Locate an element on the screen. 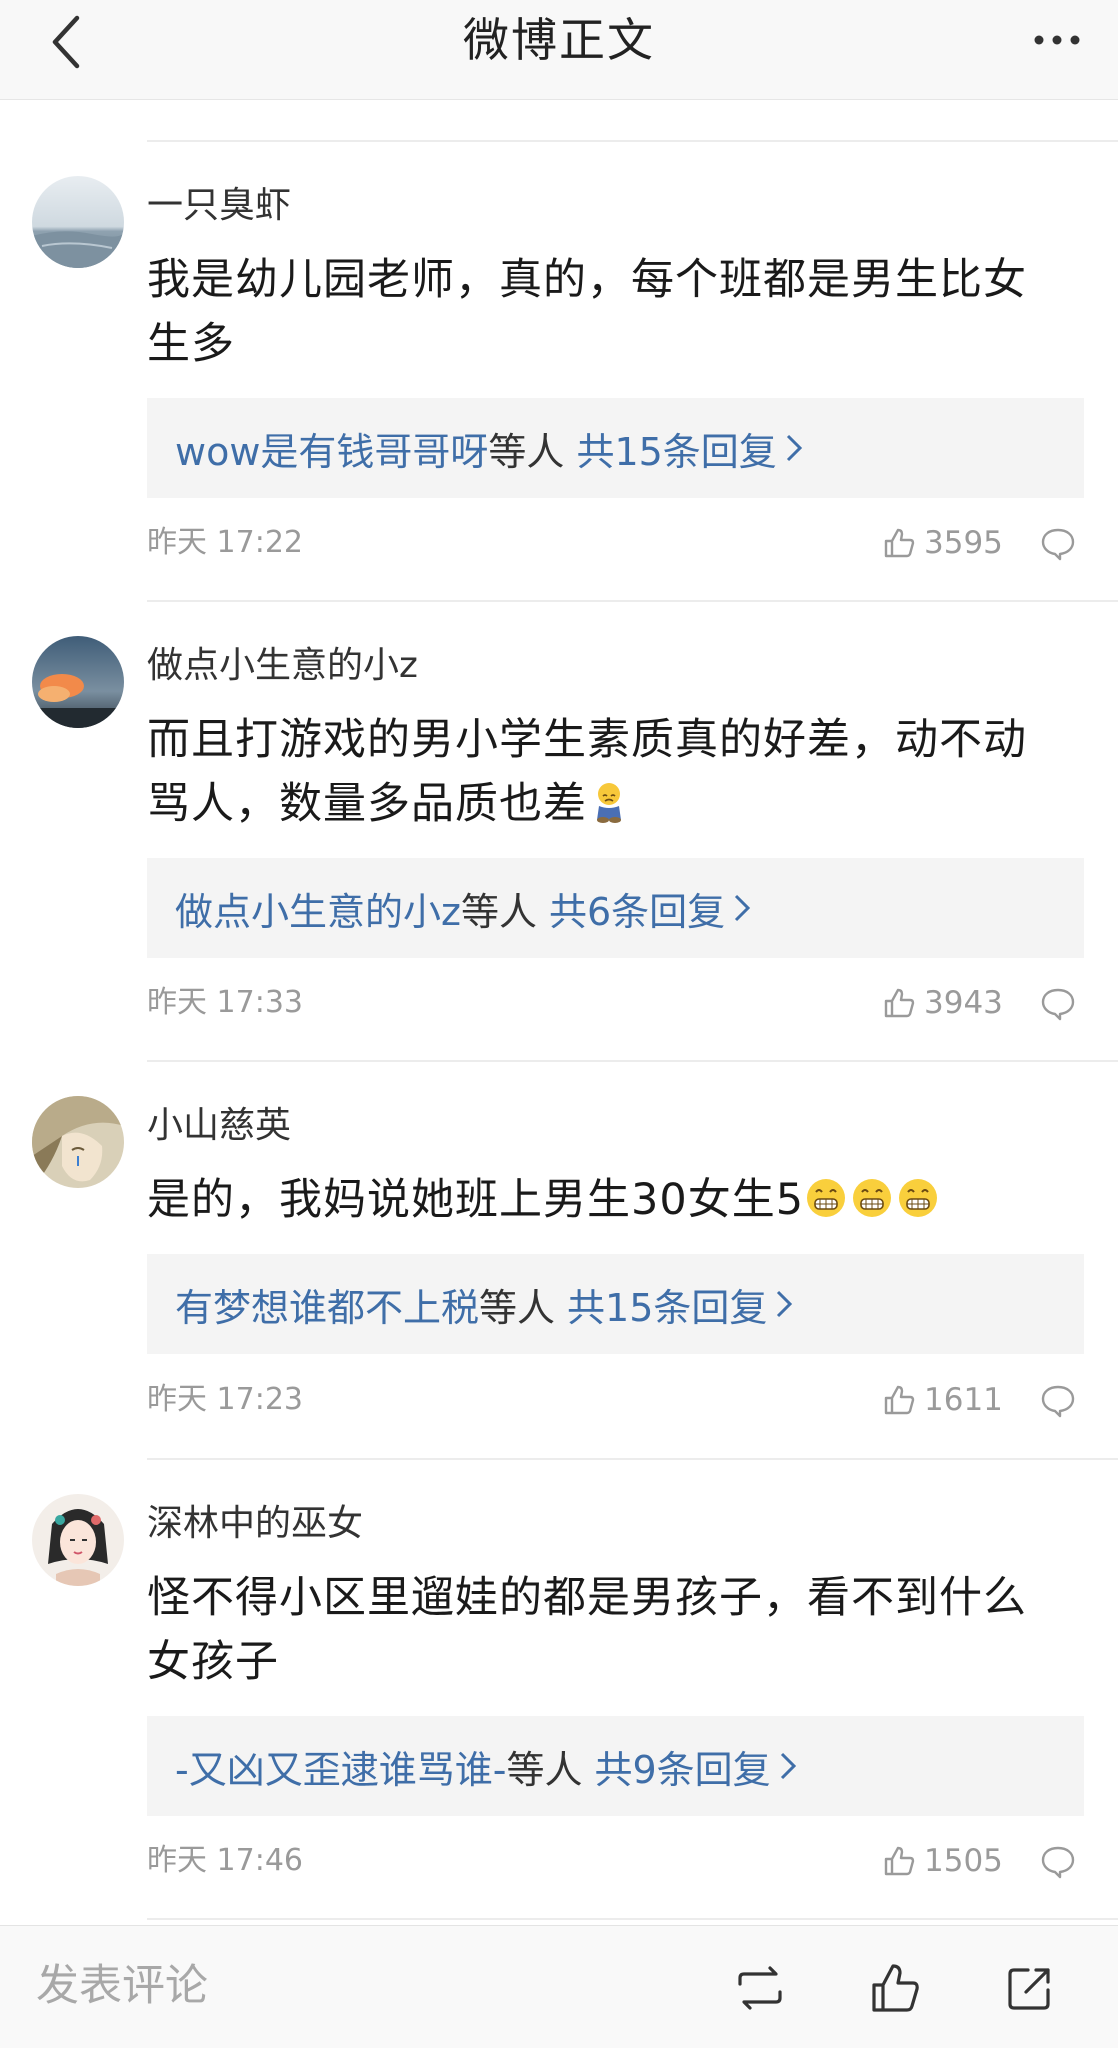 The image size is (1118, 2048). reply-summary: wow是有钱哥哥呀 等人 共15条回复 is located at coordinates (615, 448).